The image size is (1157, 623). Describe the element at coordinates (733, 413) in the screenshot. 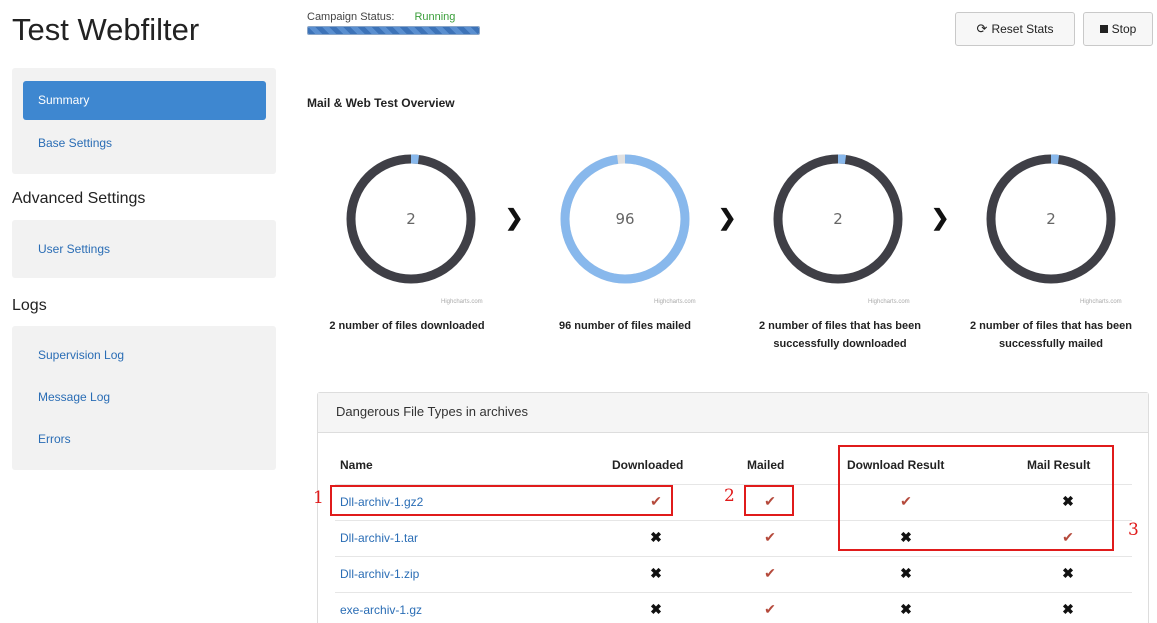

I see `panel-title: Dangerous File Types in archives` at that location.